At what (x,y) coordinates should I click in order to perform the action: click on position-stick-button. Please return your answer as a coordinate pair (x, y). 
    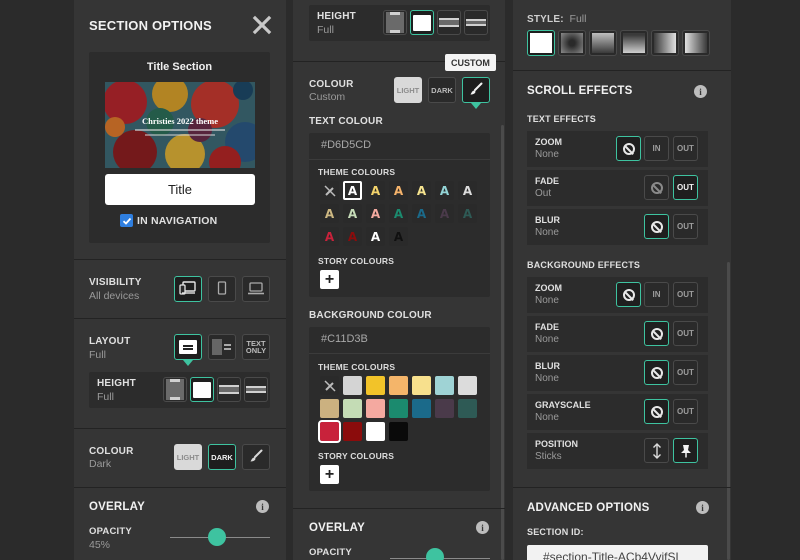
    Looking at the image, I should click on (685, 450).